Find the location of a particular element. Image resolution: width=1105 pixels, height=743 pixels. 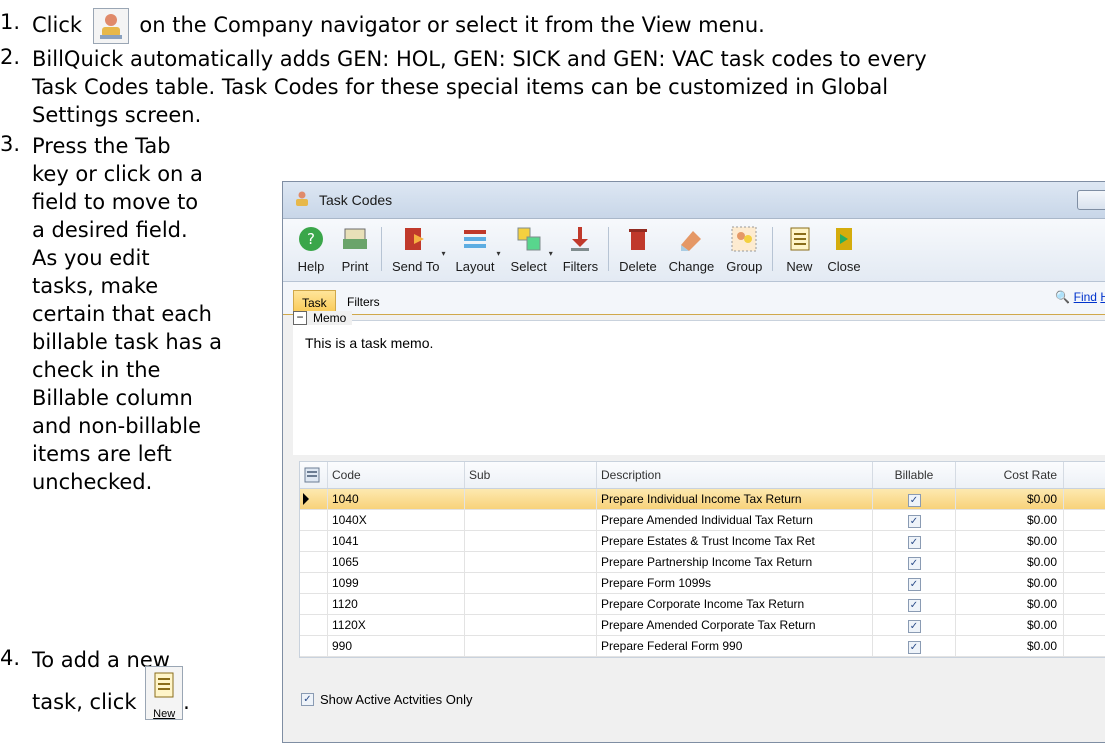

help-icon: ? is located at coordinates (311, 239).